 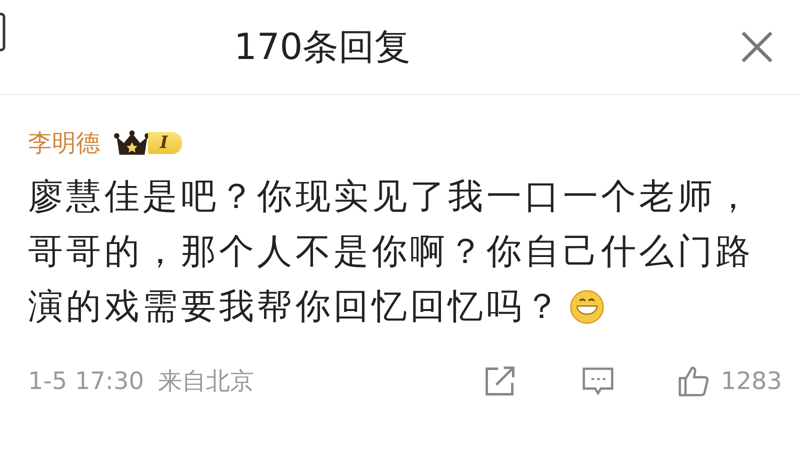 What do you see at coordinates (295, 307) in the screenshot?
I see `comment-text-line: 演的戏需要我帮你回忆回忆吗？` at bounding box center [295, 307].